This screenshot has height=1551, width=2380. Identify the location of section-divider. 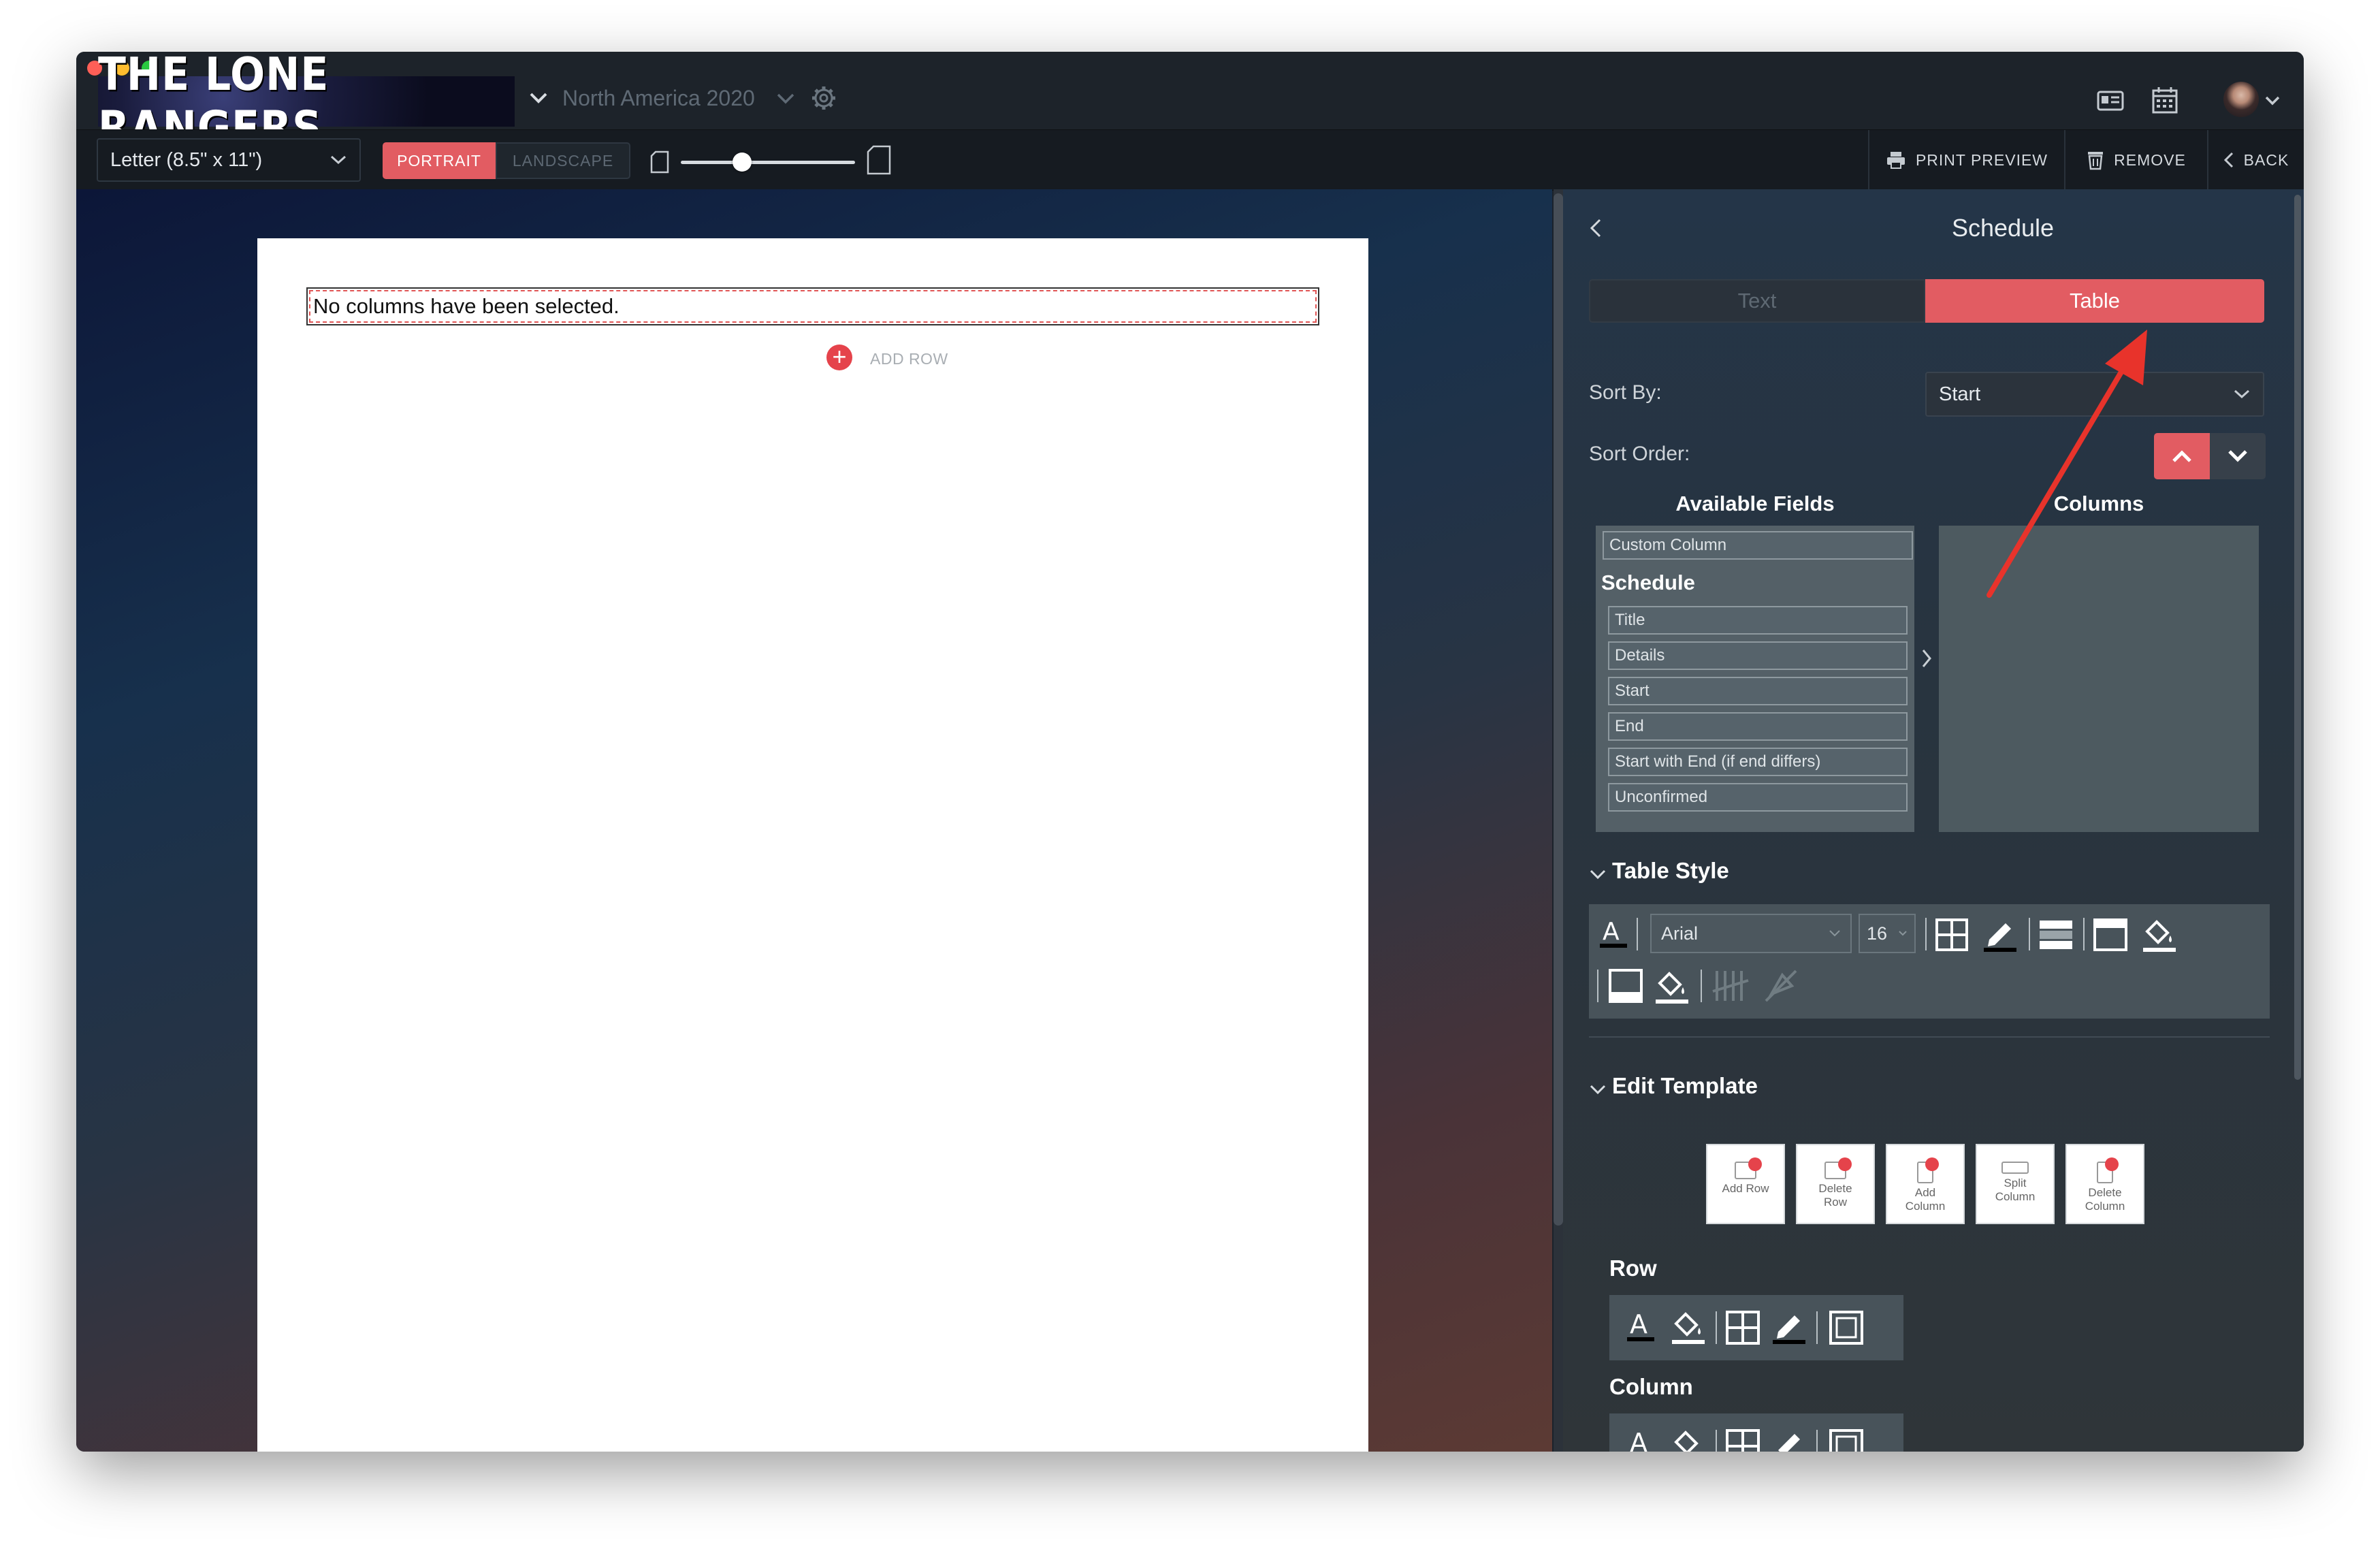
(1930, 1037).